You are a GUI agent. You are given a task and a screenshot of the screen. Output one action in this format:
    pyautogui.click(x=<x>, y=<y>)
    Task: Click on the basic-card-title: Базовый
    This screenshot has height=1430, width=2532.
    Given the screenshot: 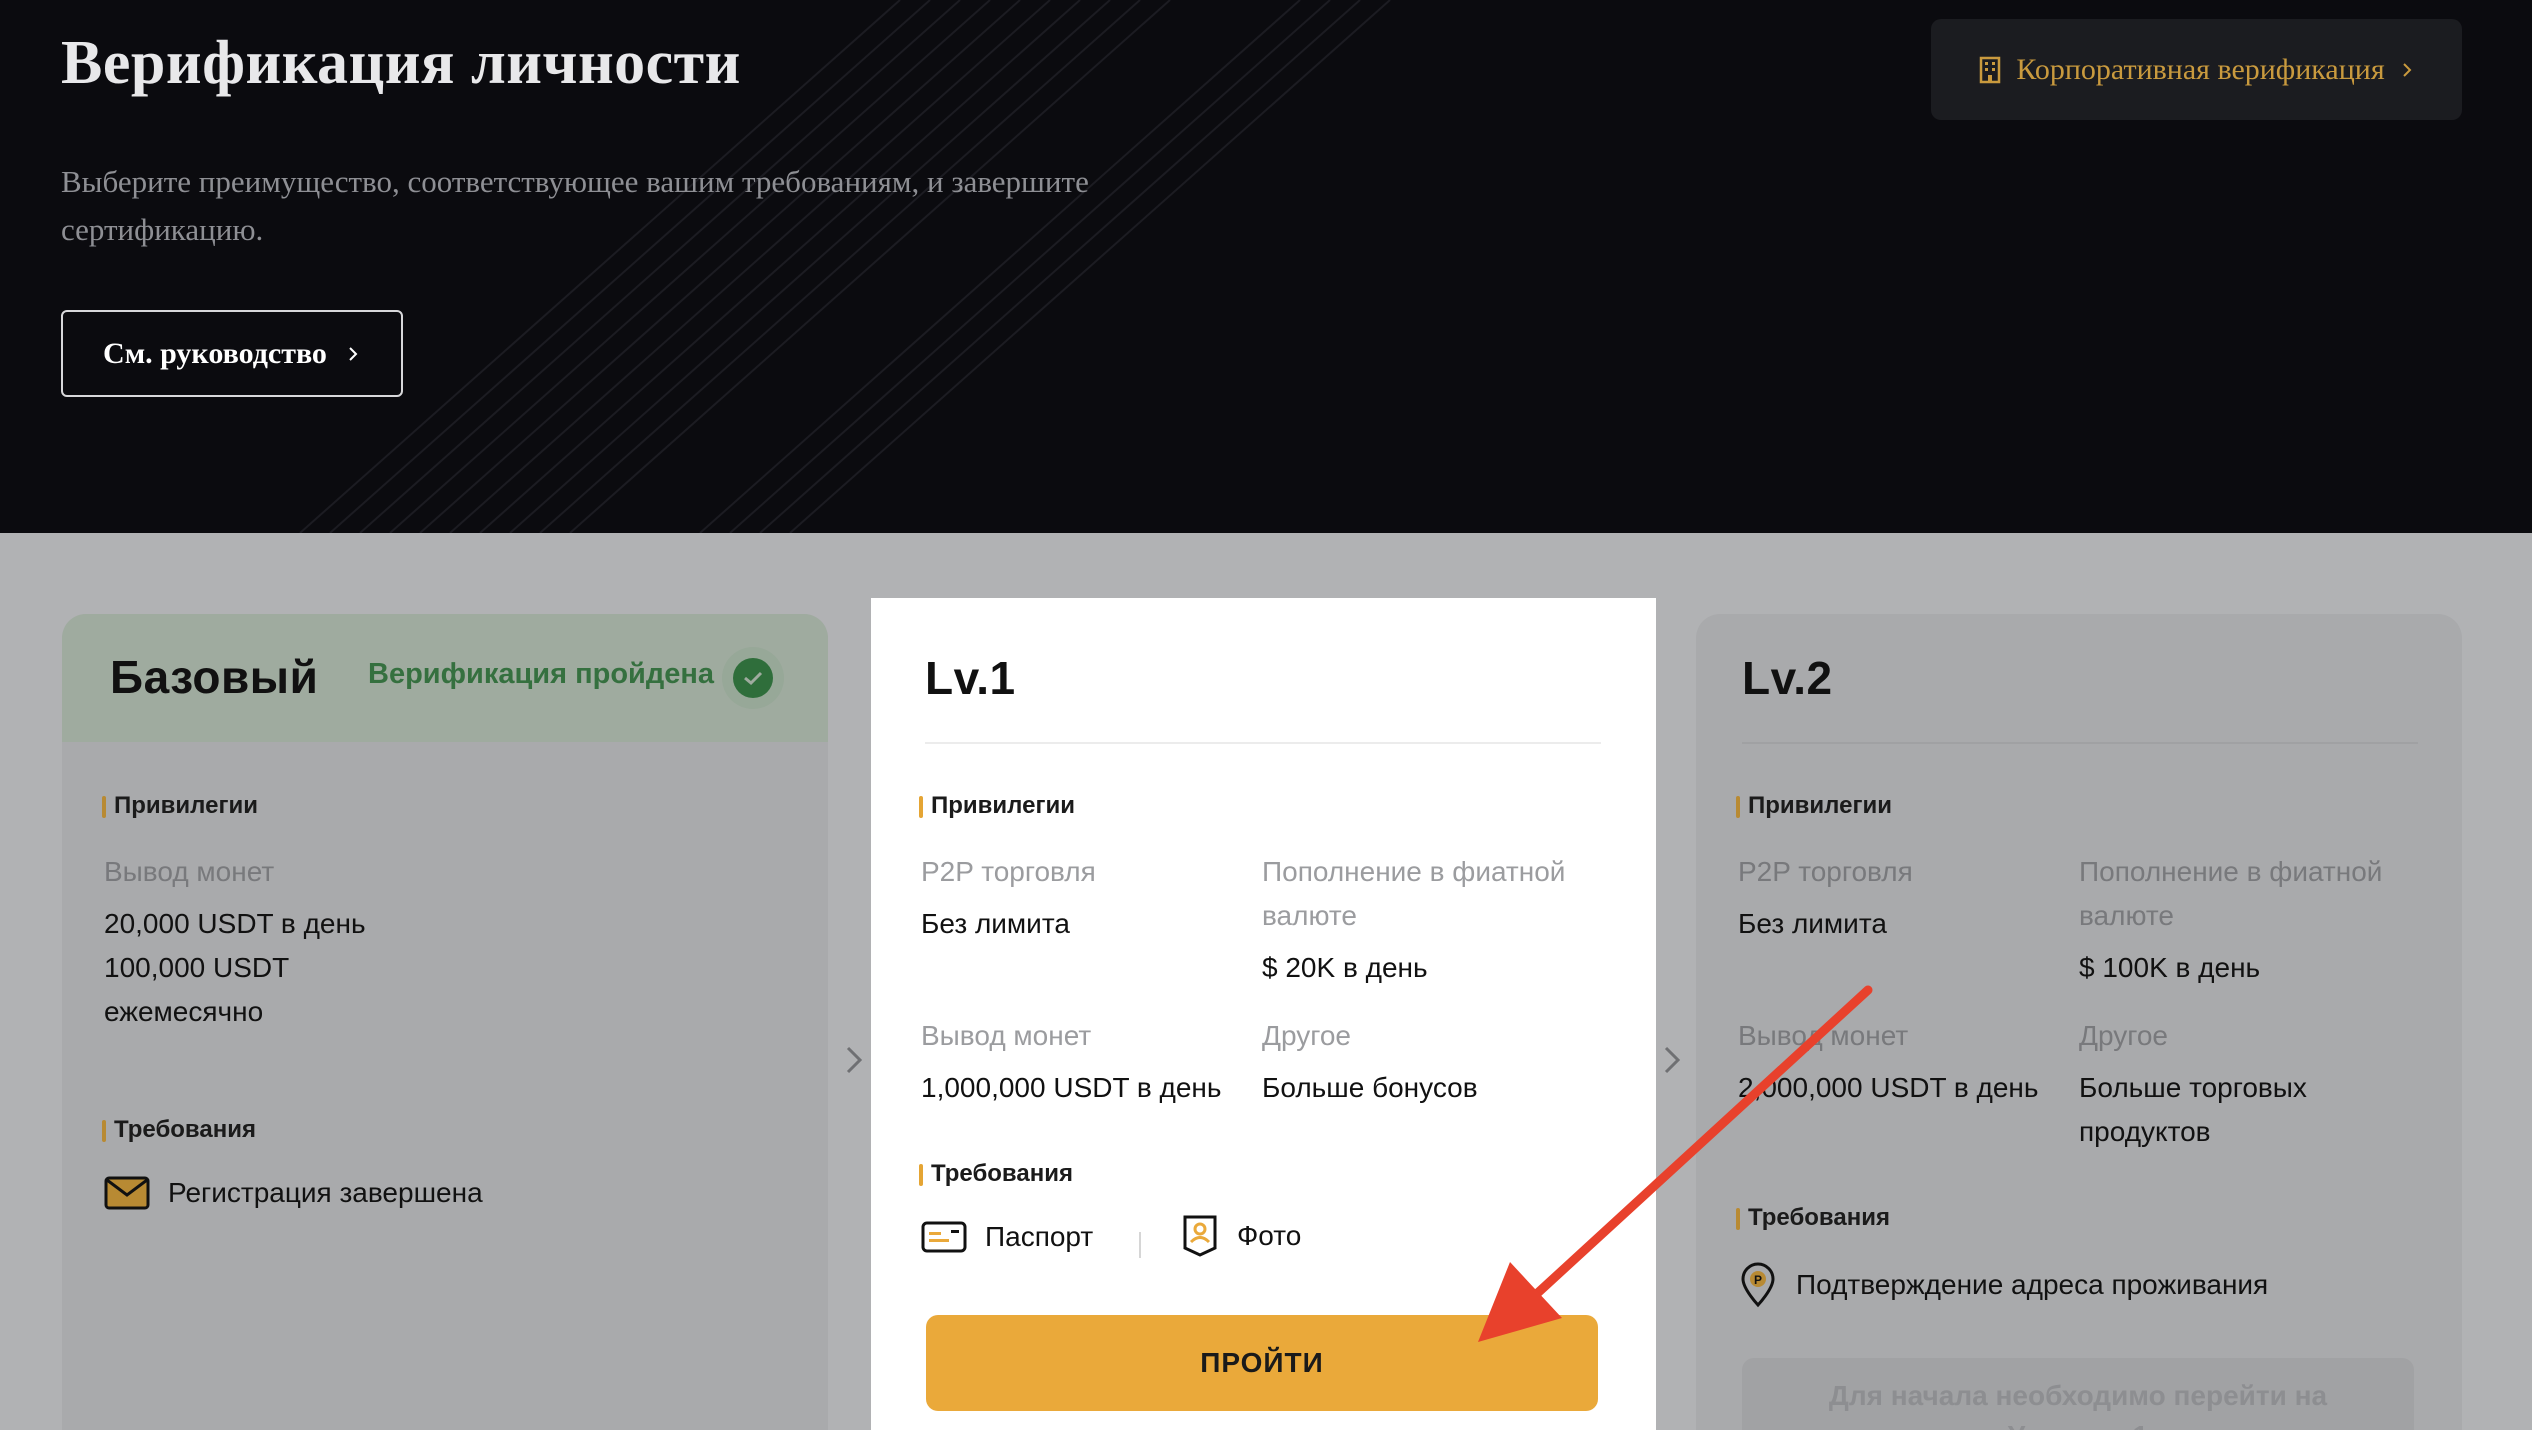 What is the action you would take?
    pyautogui.click(x=214, y=677)
    